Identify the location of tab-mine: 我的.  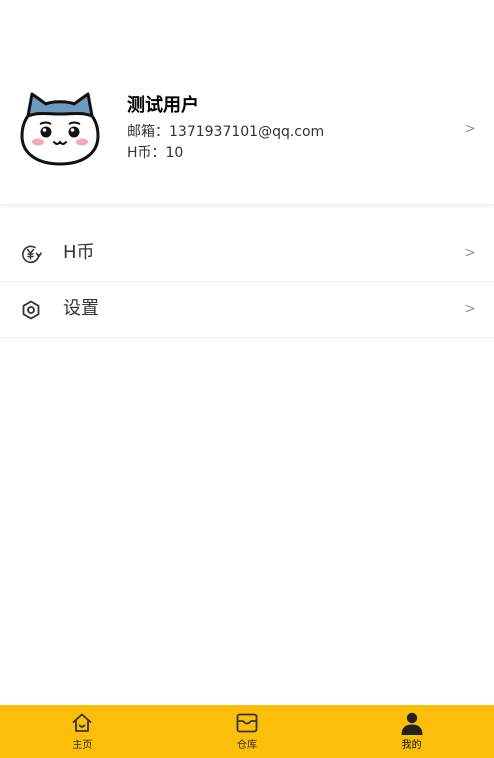
(411, 731).